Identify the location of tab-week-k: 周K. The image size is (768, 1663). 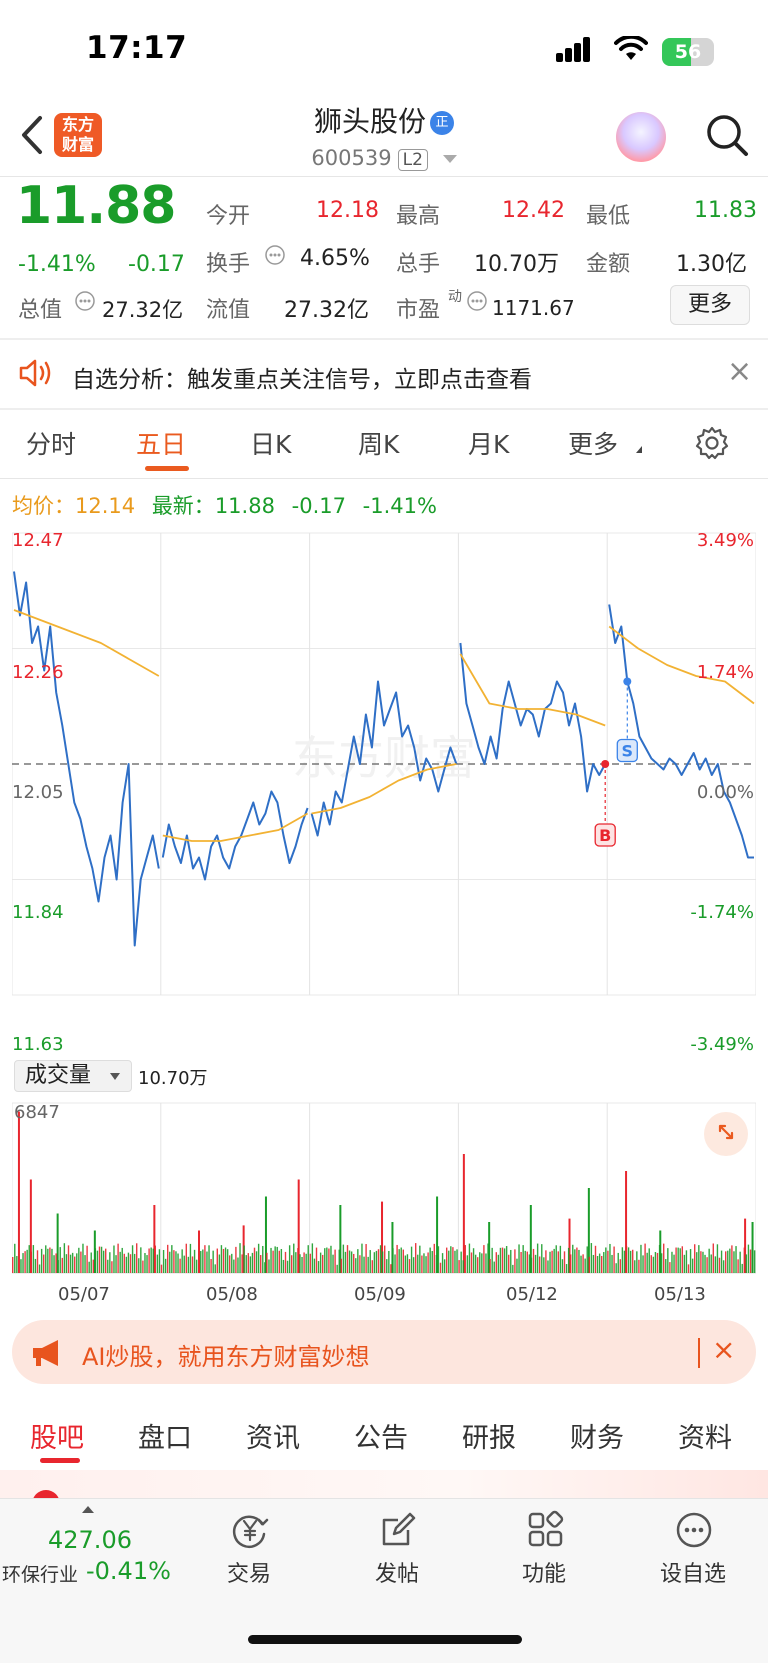
(378, 443).